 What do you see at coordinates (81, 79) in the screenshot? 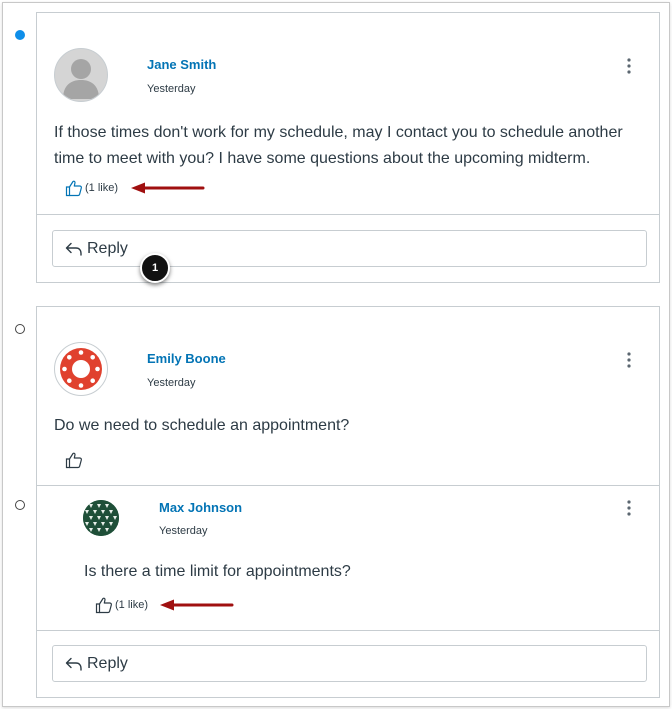
I see `default-user-icon` at bounding box center [81, 79].